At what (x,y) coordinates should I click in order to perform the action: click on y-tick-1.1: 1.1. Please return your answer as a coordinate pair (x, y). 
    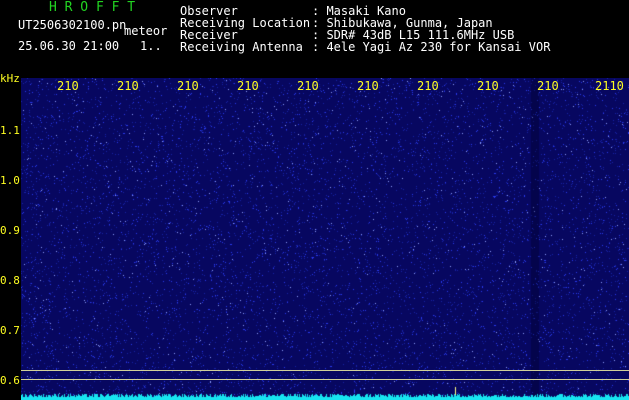
    Looking at the image, I should click on (10, 130).